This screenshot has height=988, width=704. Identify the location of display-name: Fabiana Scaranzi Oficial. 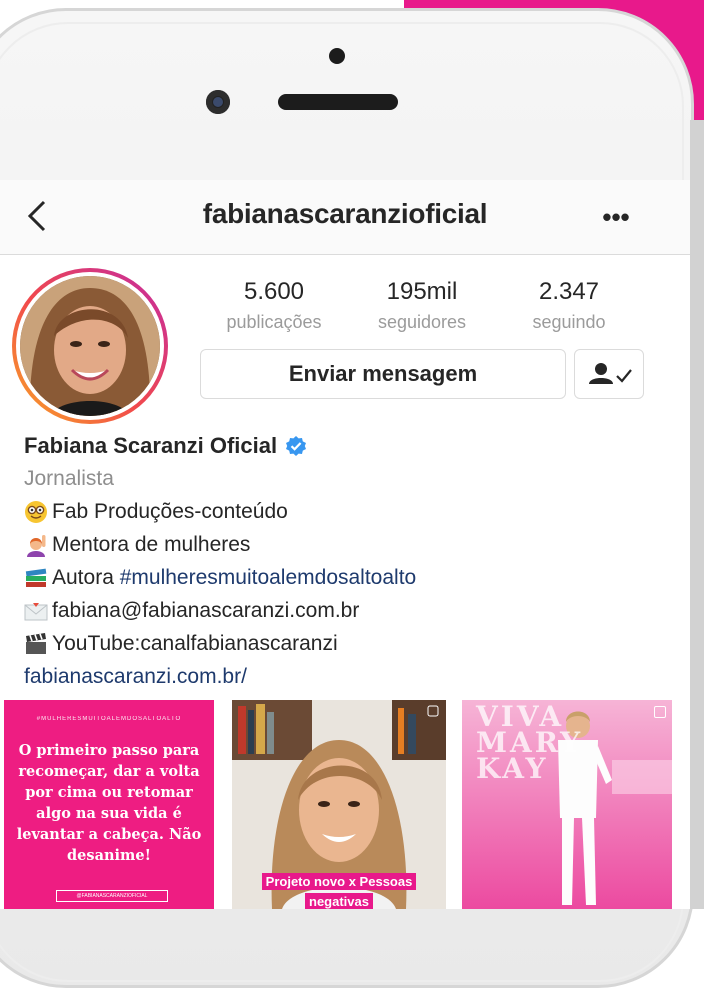
(151, 445).